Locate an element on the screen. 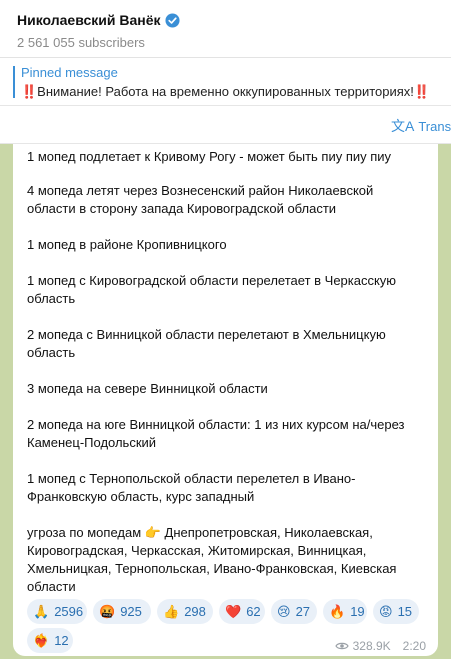 The image size is (451, 659). fire-icon: 🔥 is located at coordinates (337, 611).